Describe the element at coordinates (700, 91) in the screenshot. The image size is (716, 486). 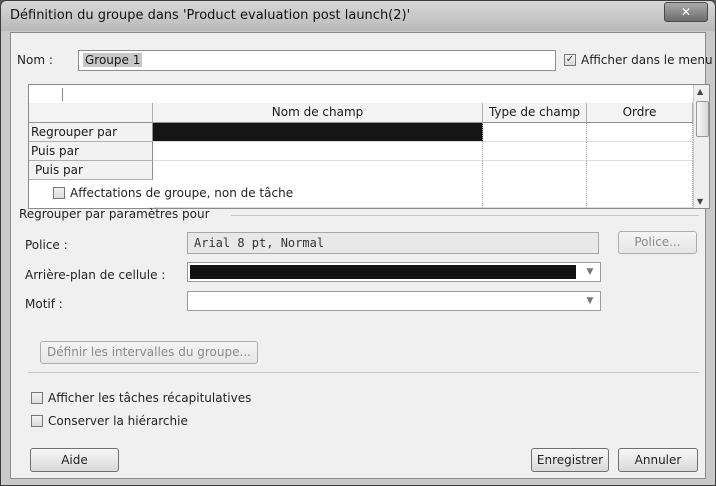
I see `scroll-up-icon: ▲` at that location.